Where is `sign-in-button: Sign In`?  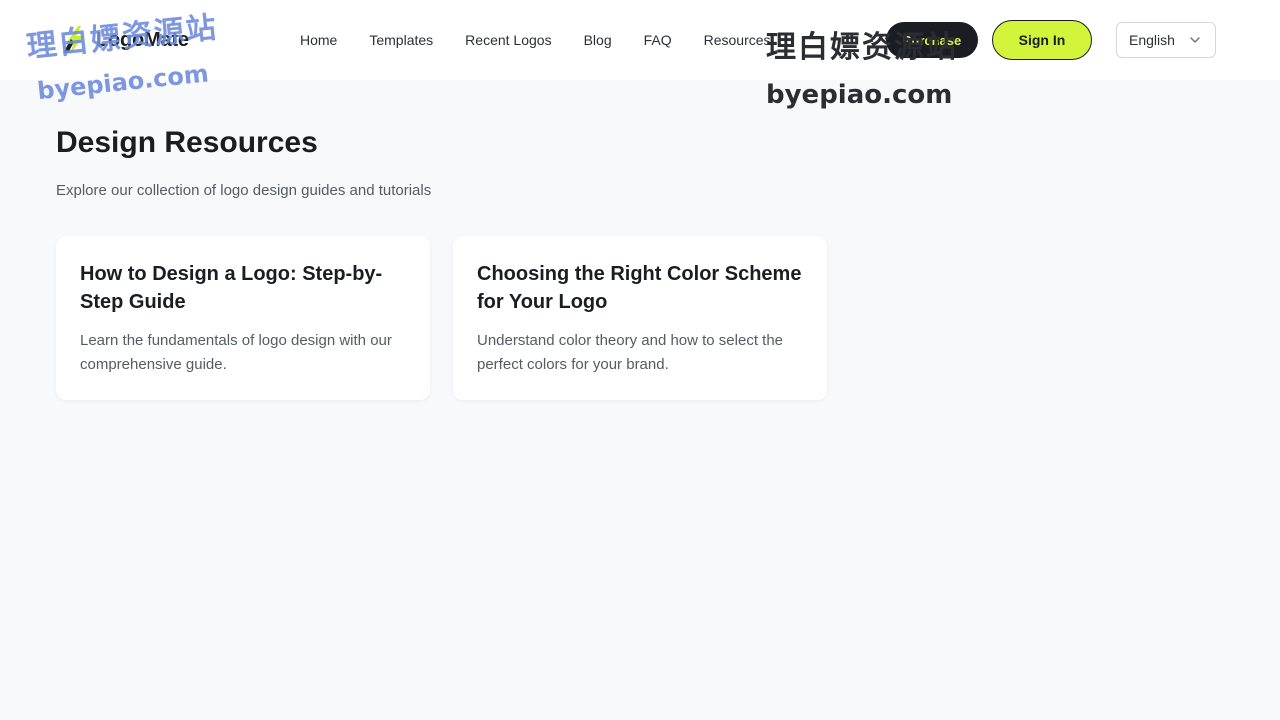 sign-in-button: Sign In is located at coordinates (1042, 40).